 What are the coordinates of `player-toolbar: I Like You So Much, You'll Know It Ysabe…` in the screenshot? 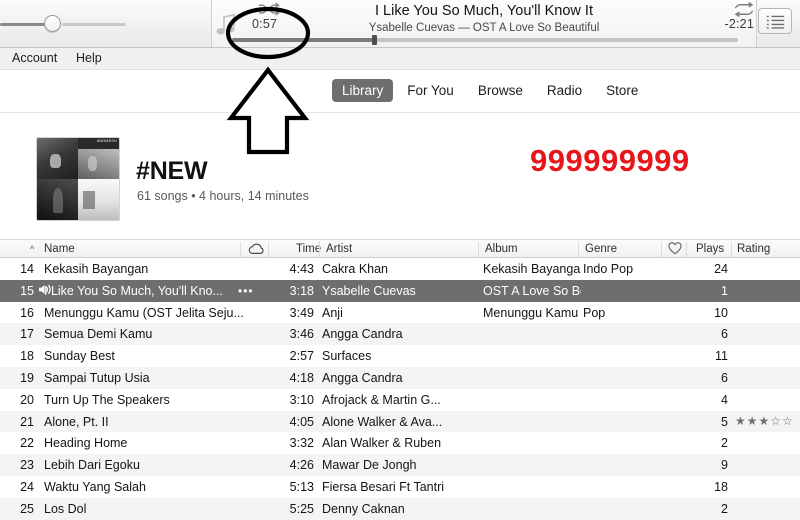 It's located at (400, 24).